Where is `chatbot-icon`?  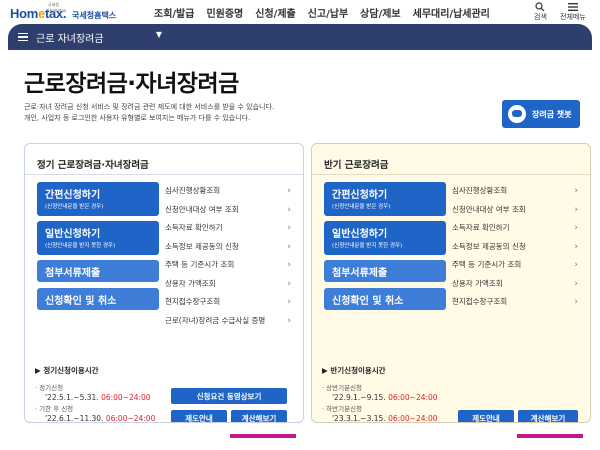
chatbot-icon is located at coordinates (517, 114).